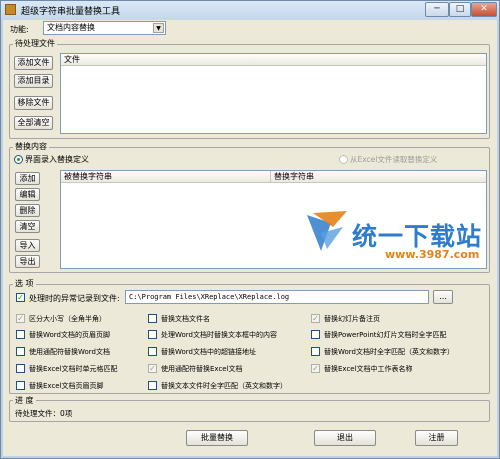 The width and height of the screenshot is (500, 459). What do you see at coordinates (27, 194) in the screenshot?
I see `edit-button: 编辑` at bounding box center [27, 194].